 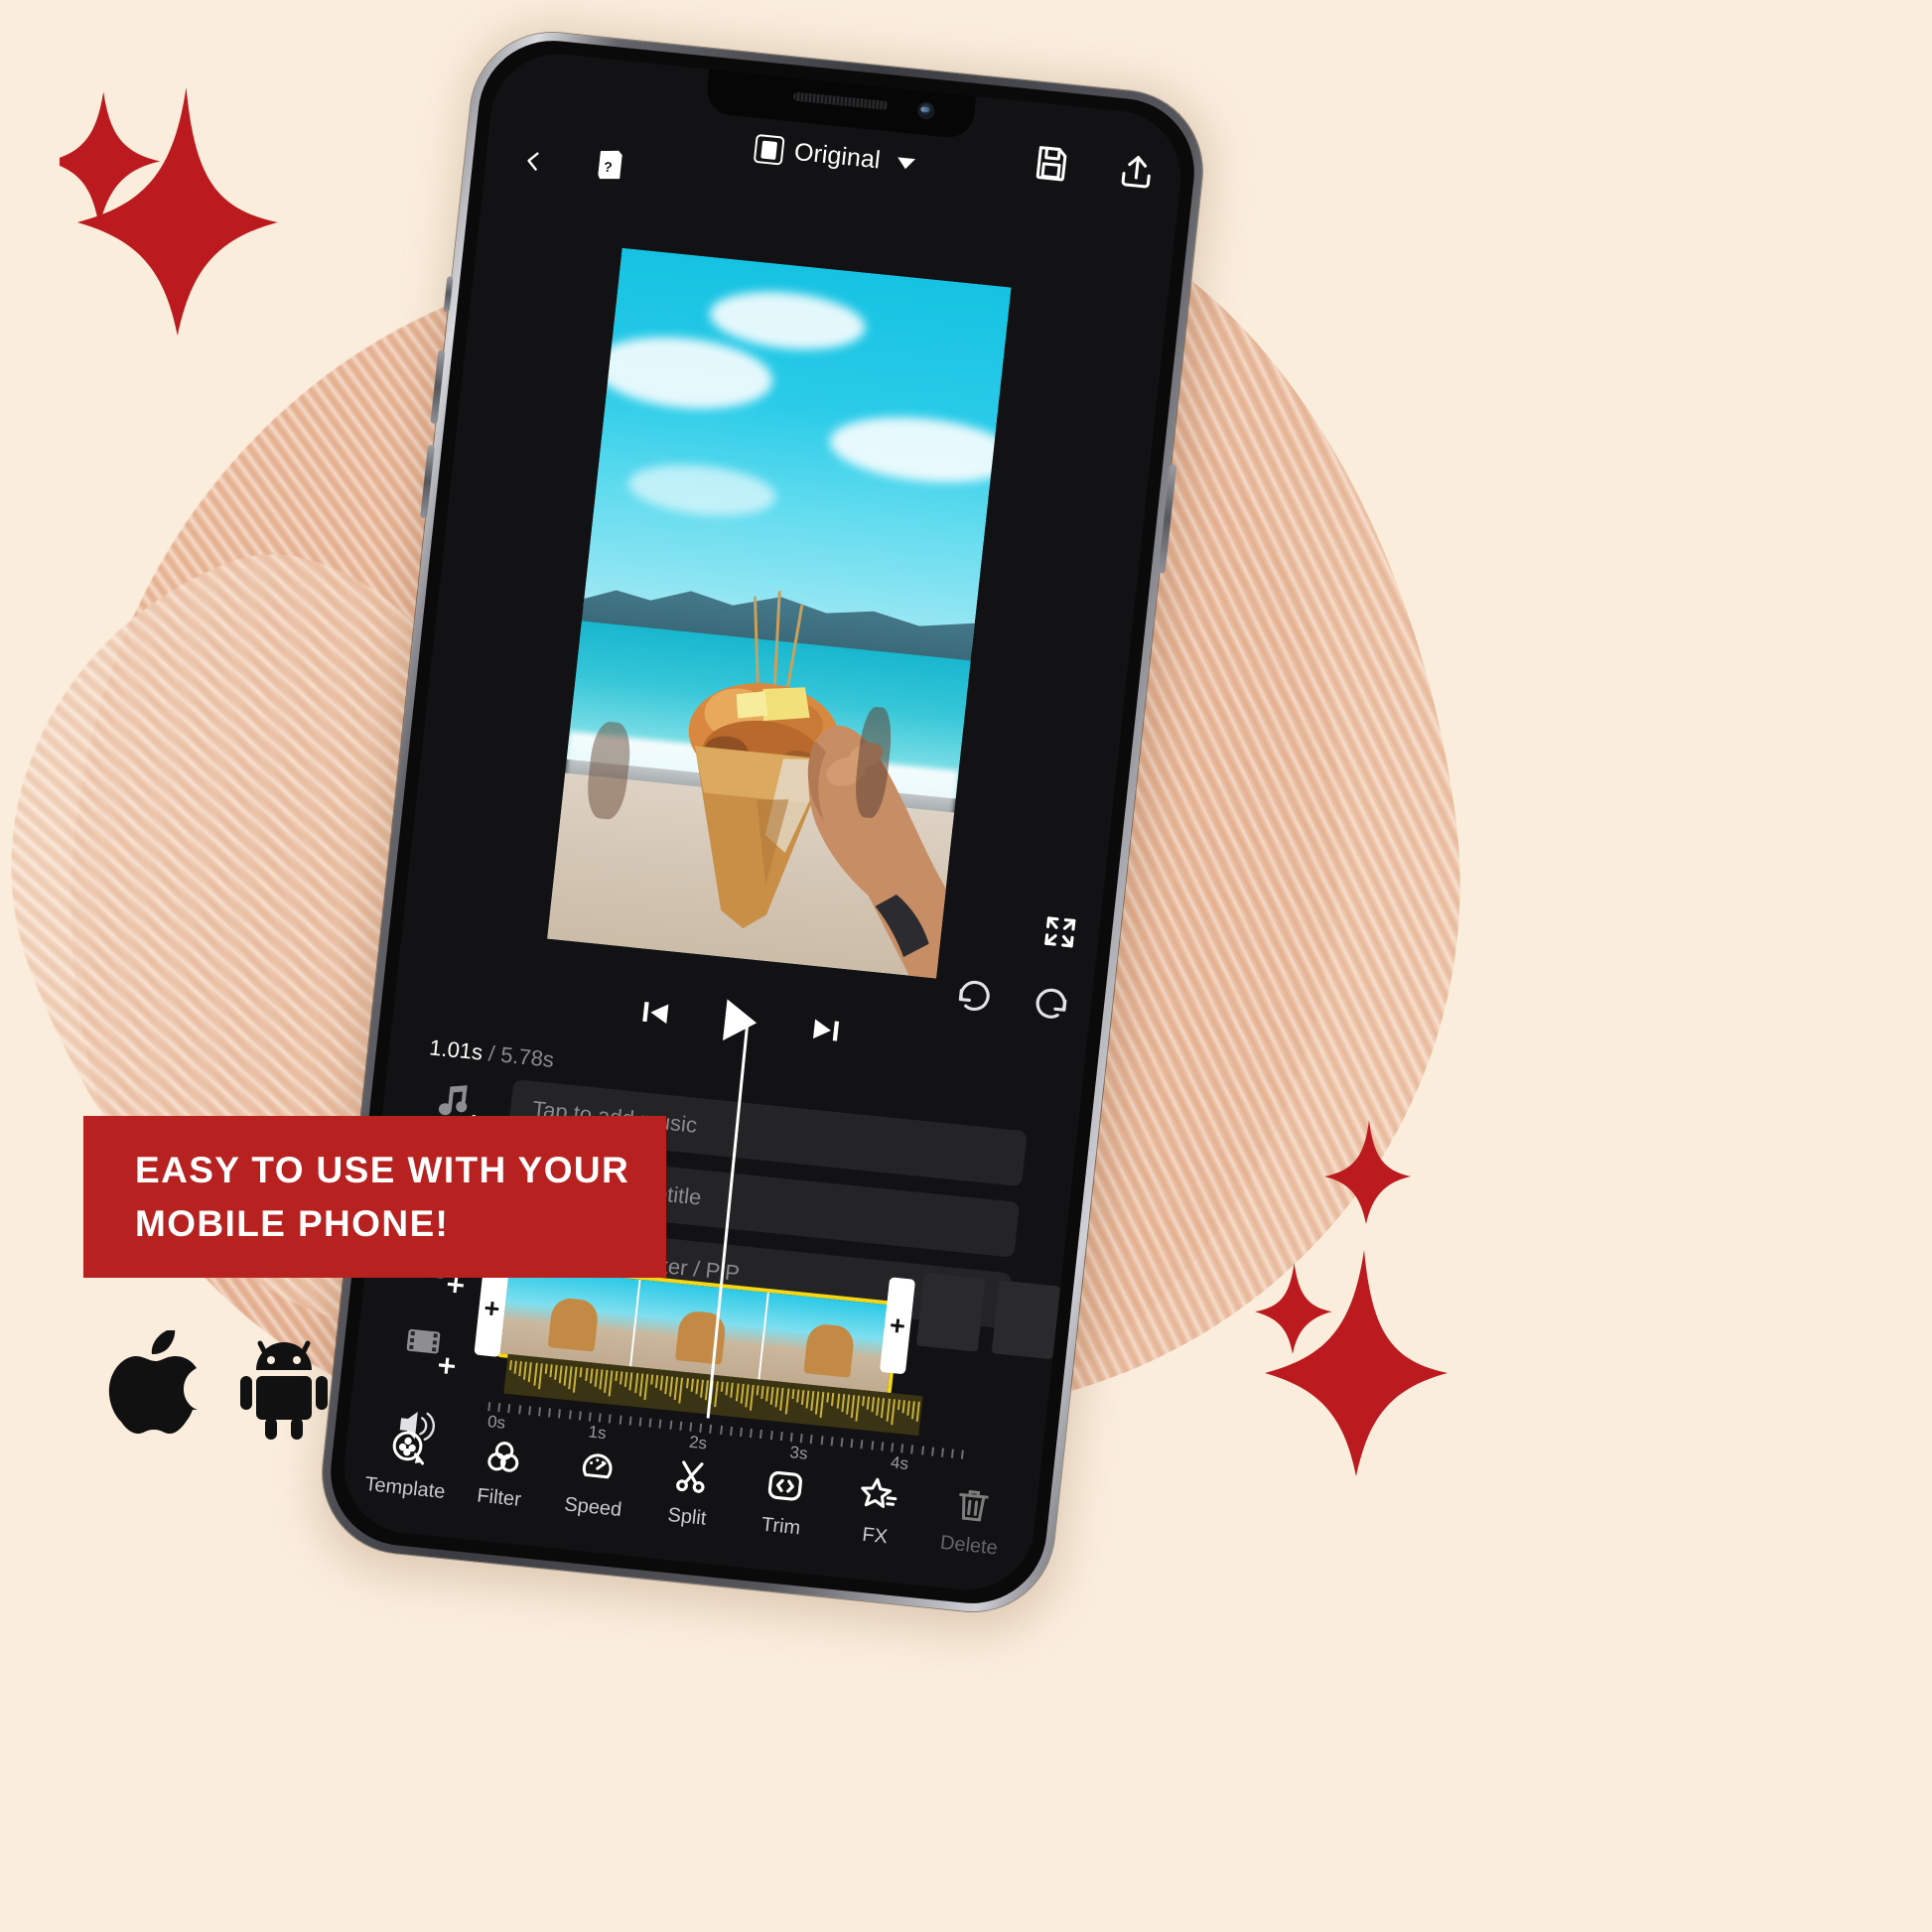 What do you see at coordinates (1051, 1004) in the screenshot?
I see `redo-arrow-icon` at bounding box center [1051, 1004].